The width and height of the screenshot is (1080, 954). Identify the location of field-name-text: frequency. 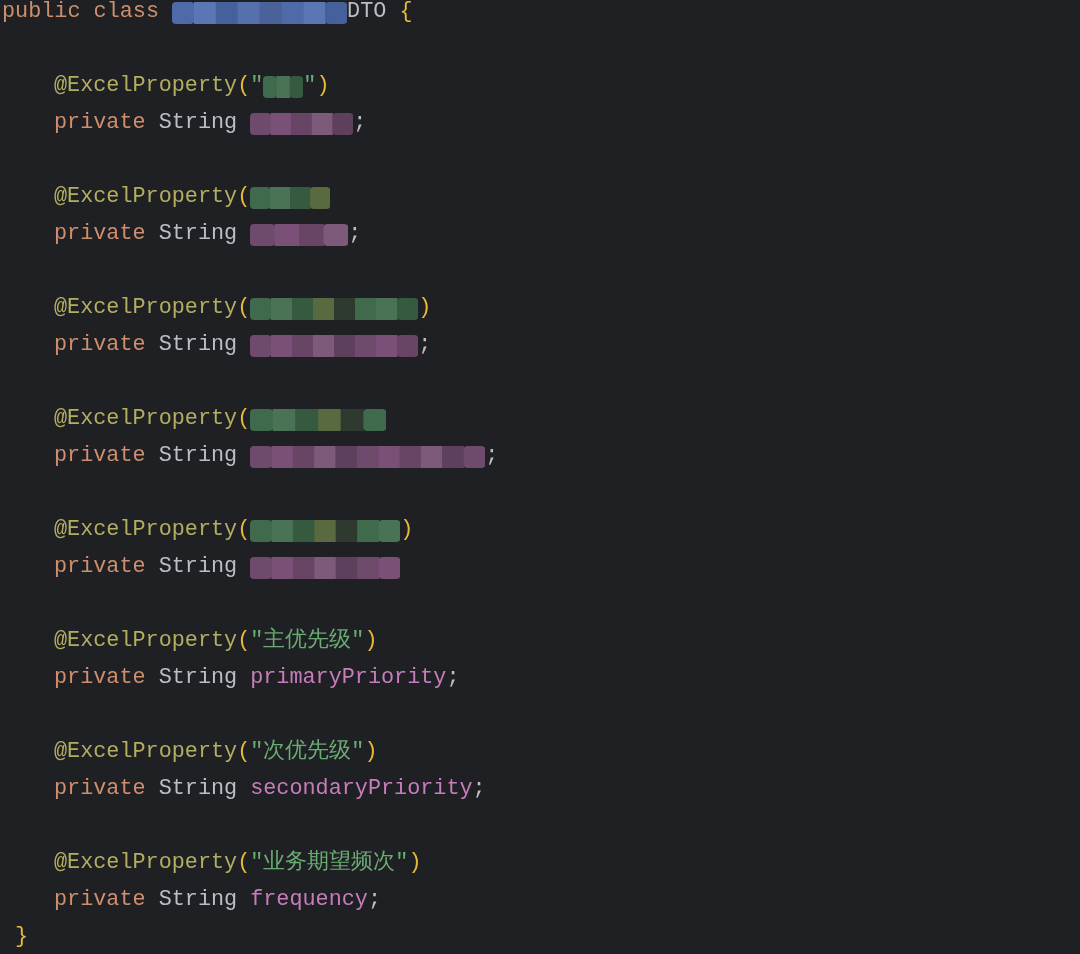
(309, 900).